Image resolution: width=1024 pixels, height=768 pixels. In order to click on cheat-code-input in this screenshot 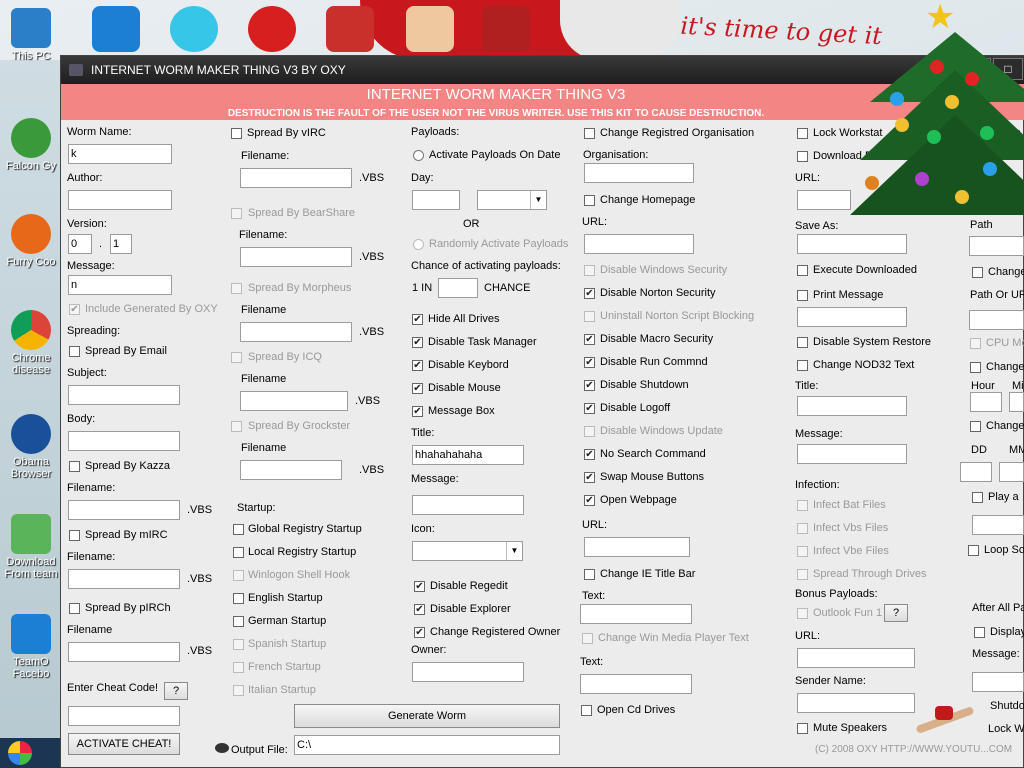, I will do `click(124, 716)`.